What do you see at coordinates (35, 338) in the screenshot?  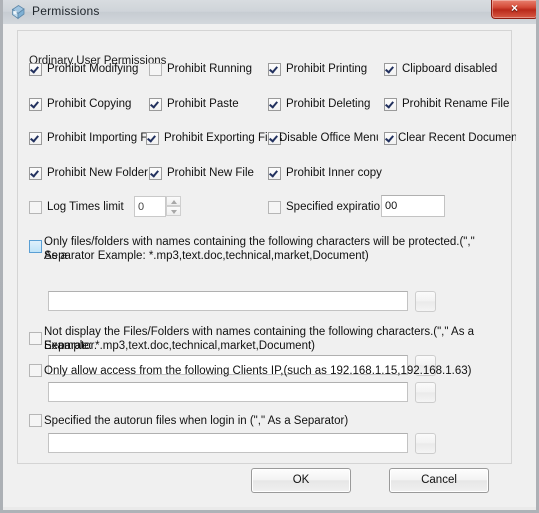 I see `checkbox-hidden-names` at bounding box center [35, 338].